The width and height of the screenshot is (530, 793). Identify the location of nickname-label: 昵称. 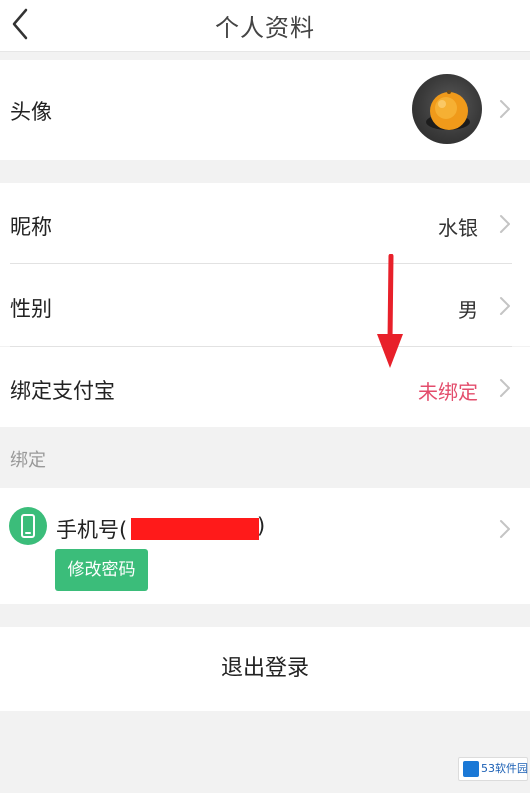
(31, 227).